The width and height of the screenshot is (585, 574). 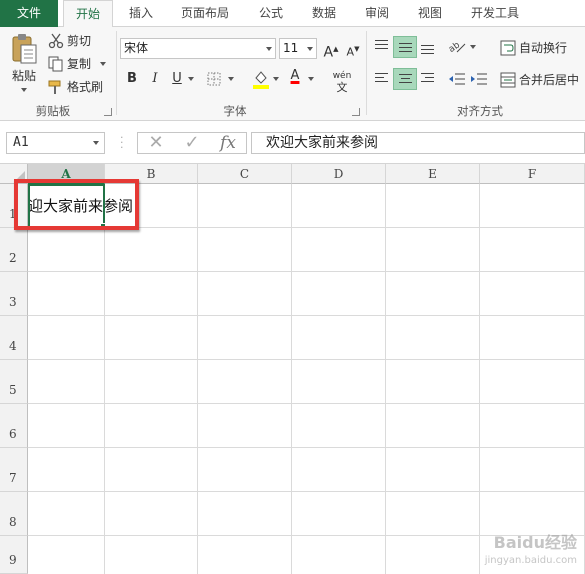 What do you see at coordinates (177, 79) in the screenshot?
I see `underline-button: U` at bounding box center [177, 79].